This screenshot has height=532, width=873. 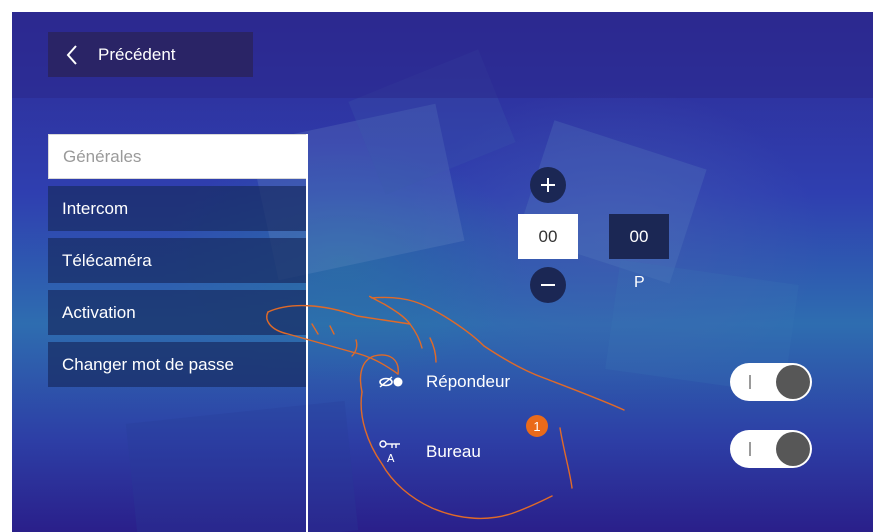 I want to click on minus-icon, so click(x=548, y=285).